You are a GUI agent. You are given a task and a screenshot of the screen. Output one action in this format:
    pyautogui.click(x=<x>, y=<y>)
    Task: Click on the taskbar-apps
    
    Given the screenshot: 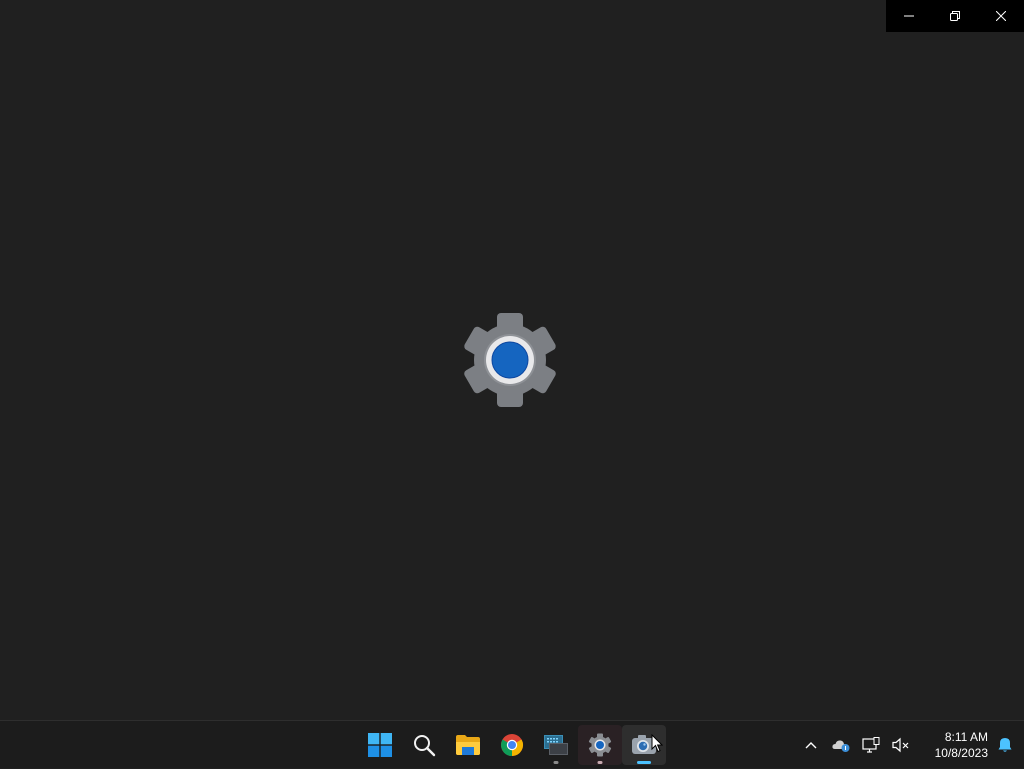 What is the action you would take?
    pyautogui.click(x=512, y=745)
    